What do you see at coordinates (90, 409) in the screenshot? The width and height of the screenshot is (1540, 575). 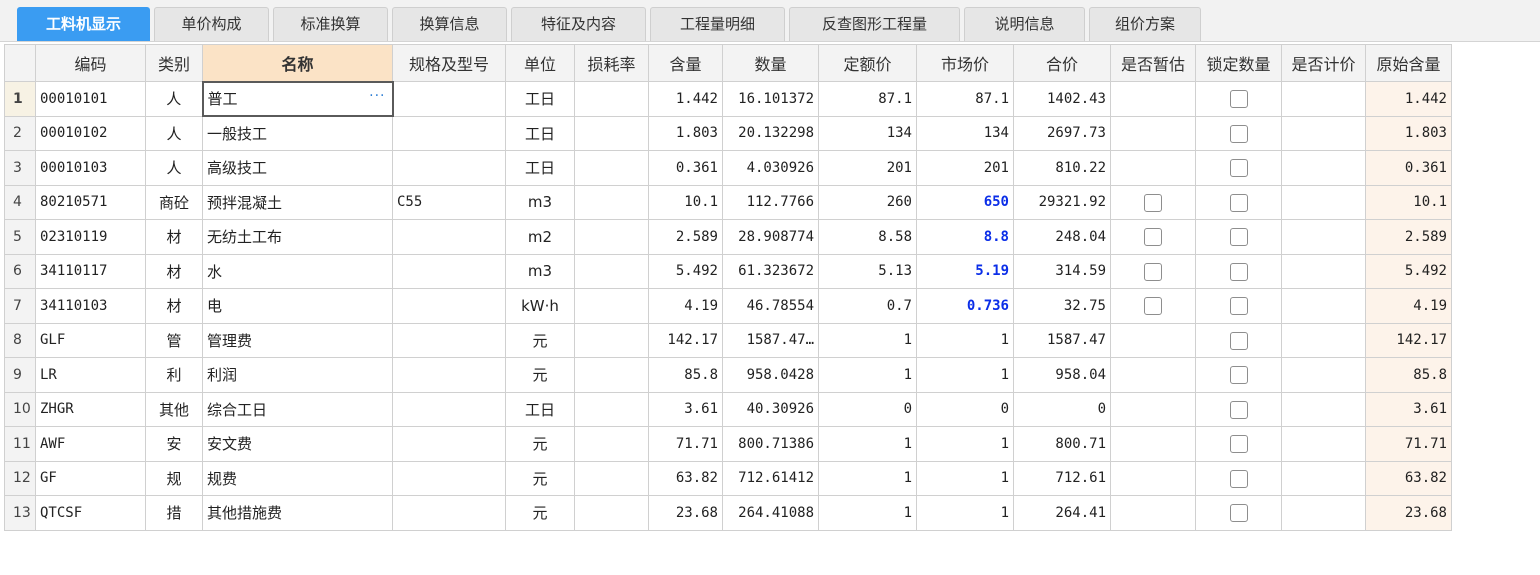 I see `cell-code: ZHGR` at bounding box center [90, 409].